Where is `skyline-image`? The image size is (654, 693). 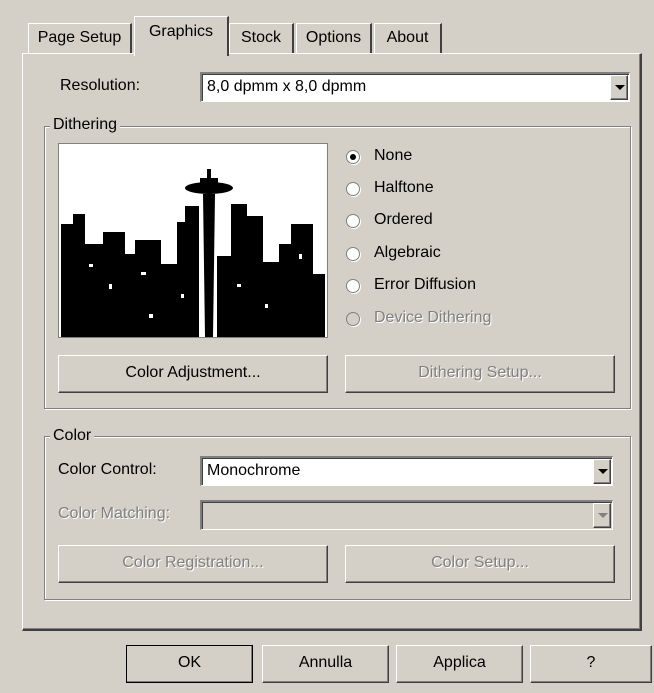 skyline-image is located at coordinates (193, 240).